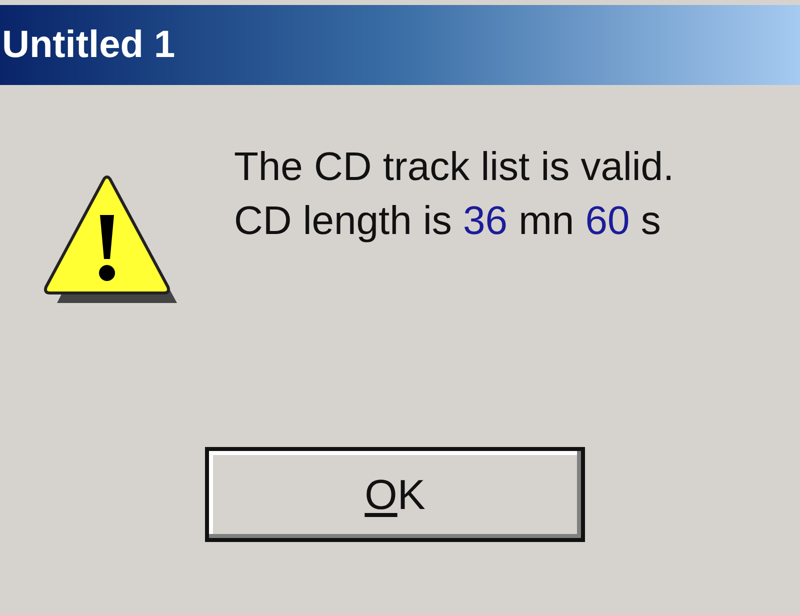 The width and height of the screenshot is (800, 615). What do you see at coordinates (454, 167) in the screenshot?
I see `message-text: The CD track list is valid.` at bounding box center [454, 167].